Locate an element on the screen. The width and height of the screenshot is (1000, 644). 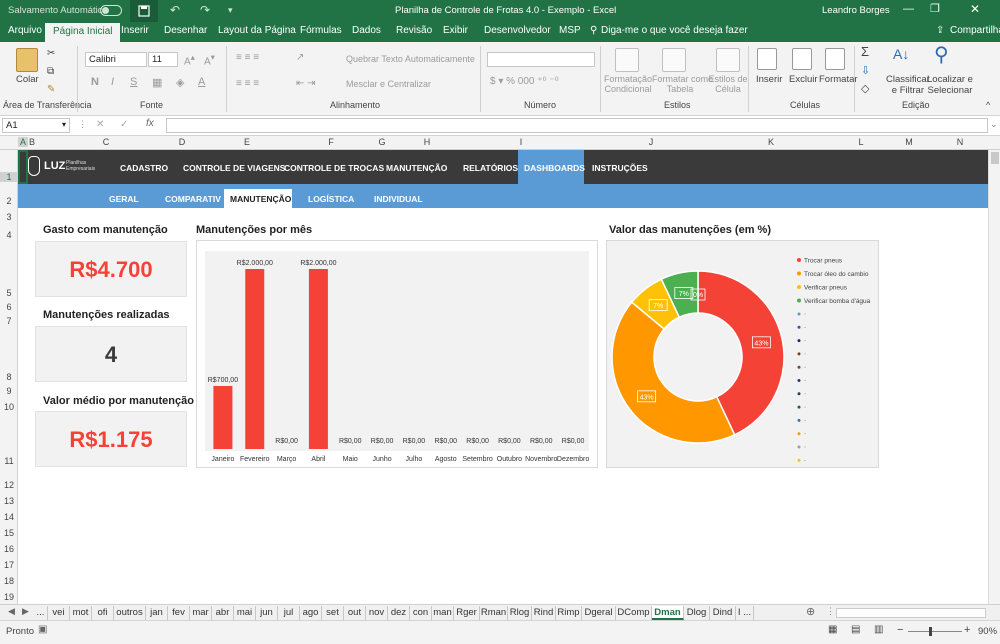
tab-formulas: Fórmulas is located at coordinates (321, 30).